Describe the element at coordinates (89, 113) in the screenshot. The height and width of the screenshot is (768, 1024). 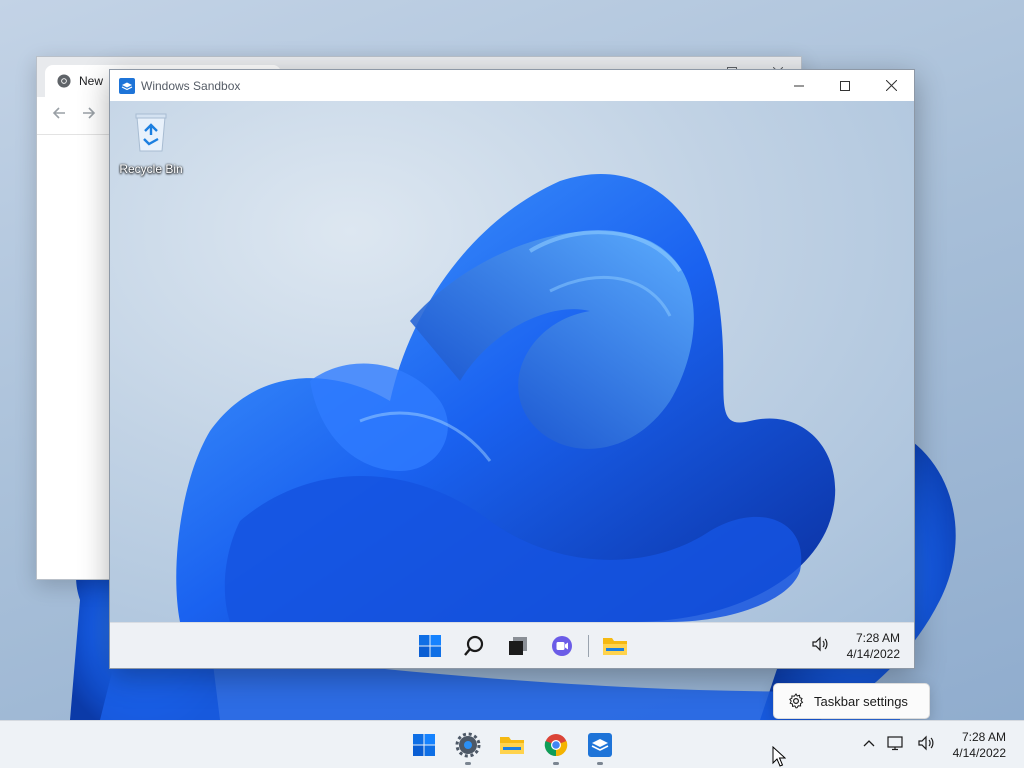
I see `arrow-right-icon` at that location.